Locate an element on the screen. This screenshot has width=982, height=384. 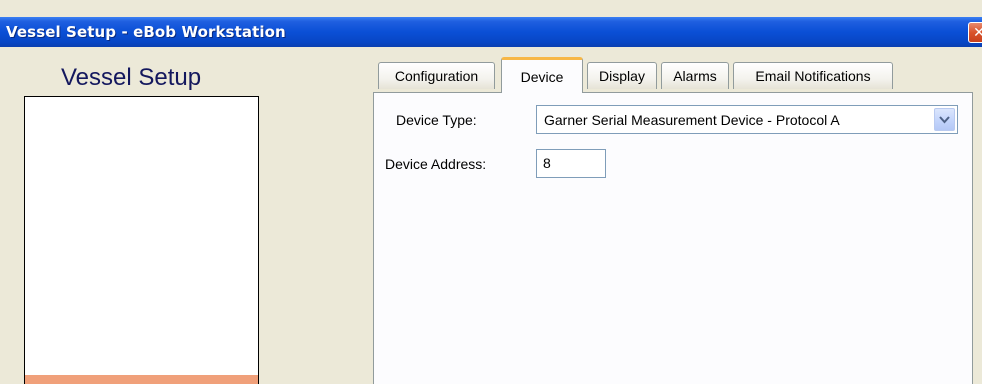
tab-display: Display is located at coordinates (622, 75).